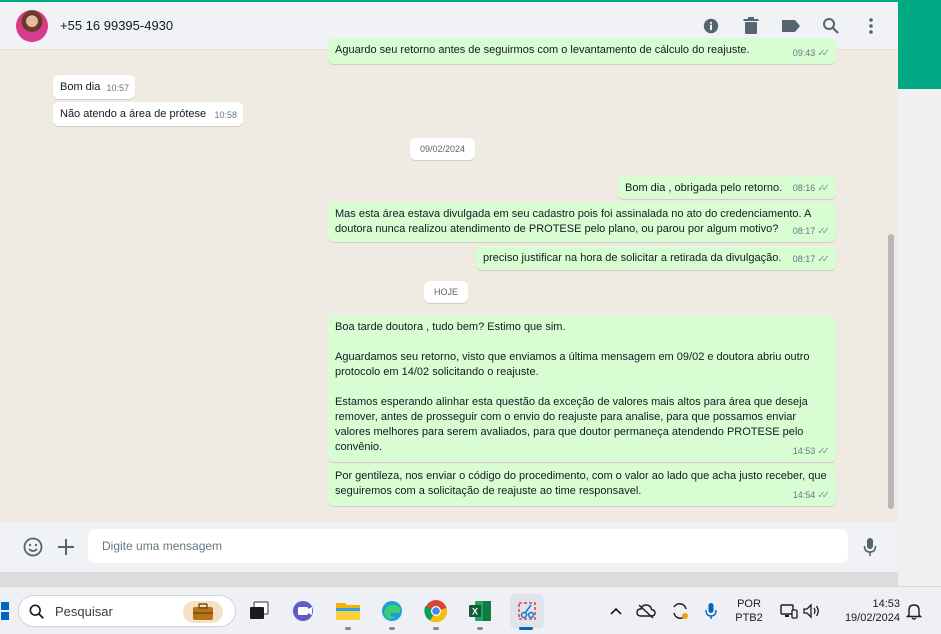  I want to click on message-meta: 09:43 ✓✓, so click(811, 53).